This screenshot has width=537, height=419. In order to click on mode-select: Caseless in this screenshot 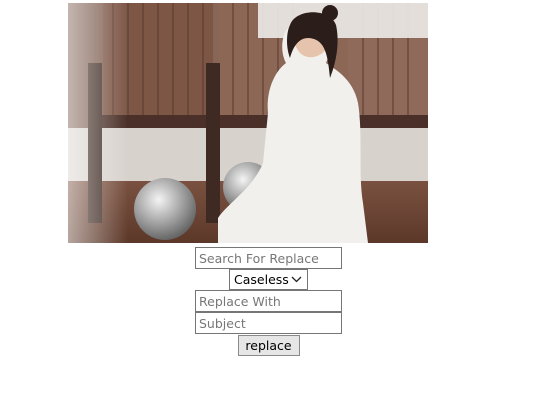, I will do `click(268, 279)`.